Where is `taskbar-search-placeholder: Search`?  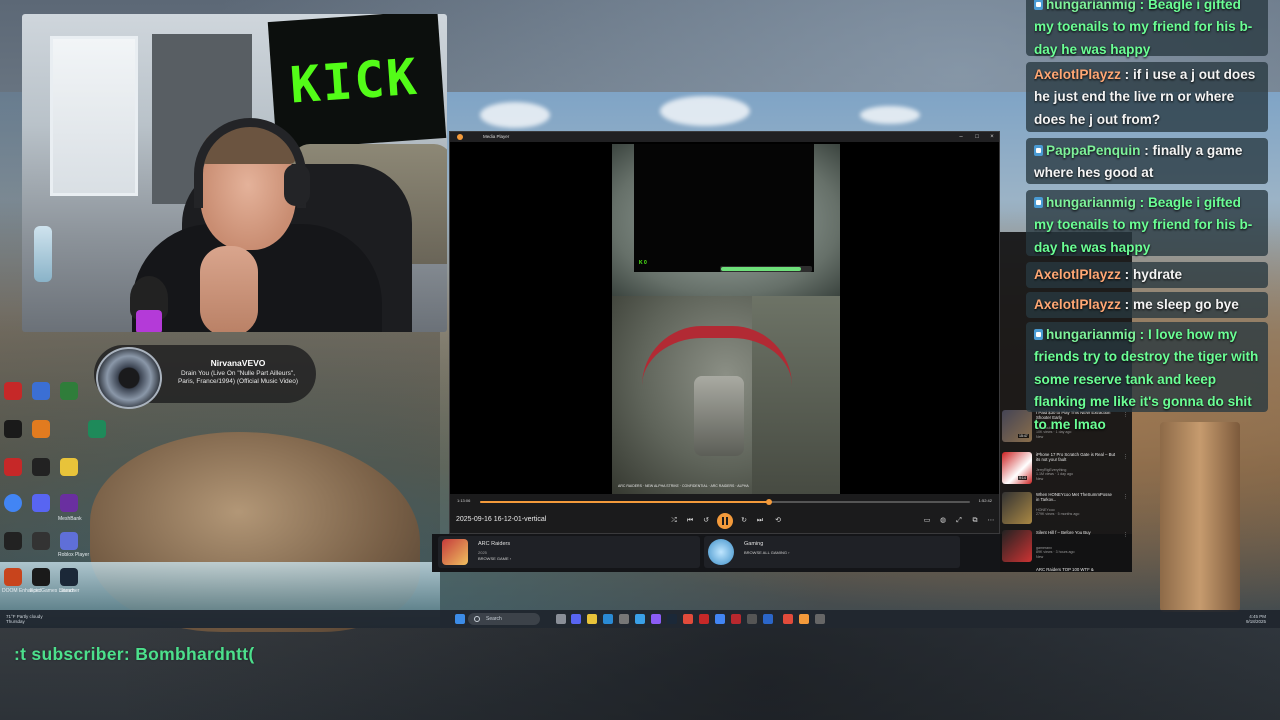 taskbar-search-placeholder: Search is located at coordinates (494, 619).